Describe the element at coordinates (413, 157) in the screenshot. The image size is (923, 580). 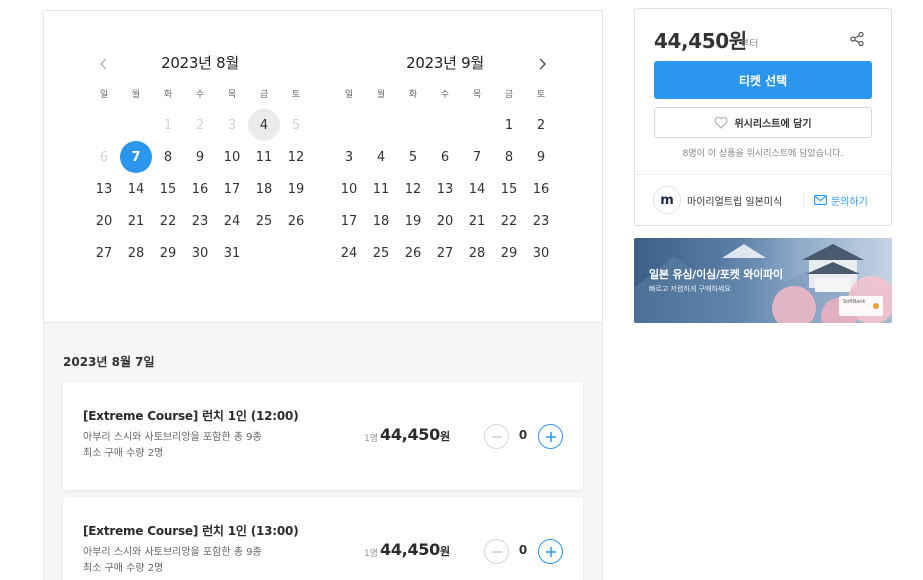
I see `calendar-day: 5` at that location.